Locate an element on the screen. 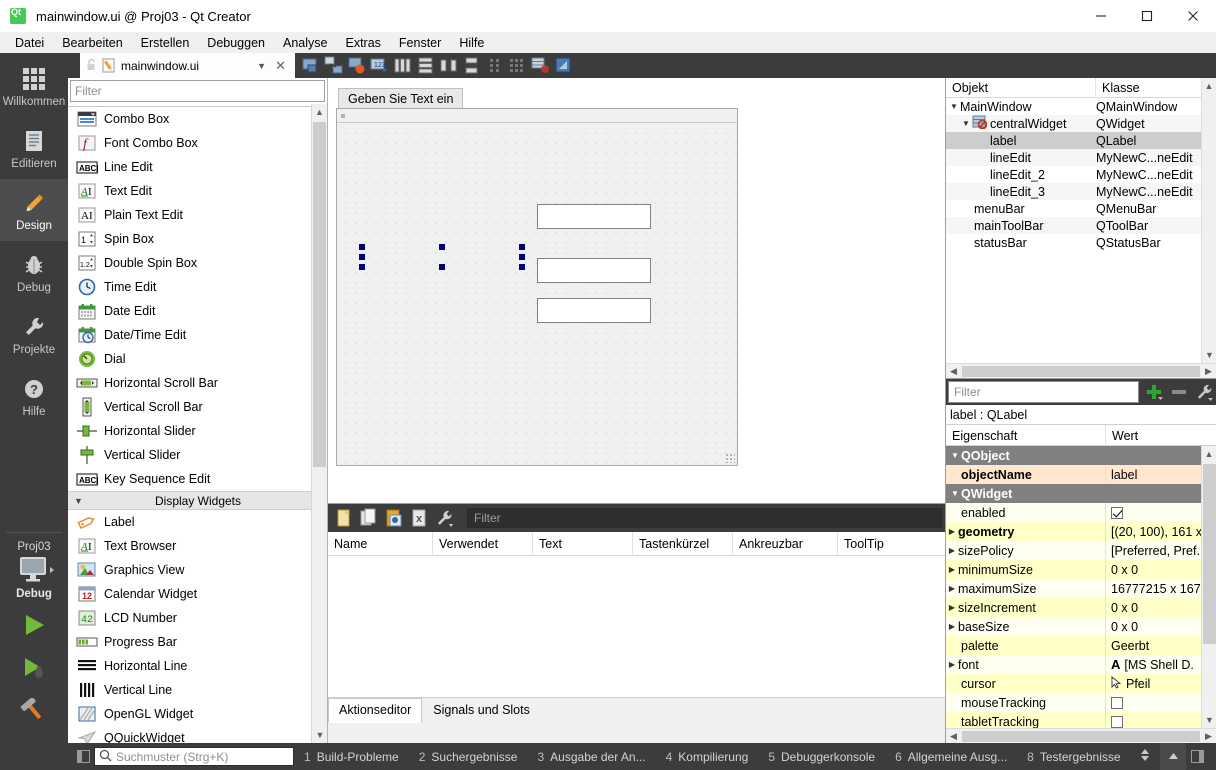 The height and width of the screenshot is (770, 1216). widget-item-text-edit: AI Text Edit is located at coordinates (197, 191).